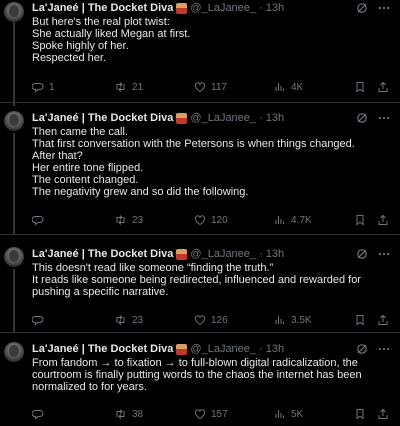 The image size is (400, 426). What do you see at coordinates (182, 8) in the screenshot?
I see `judge-emoji-icon` at bounding box center [182, 8].